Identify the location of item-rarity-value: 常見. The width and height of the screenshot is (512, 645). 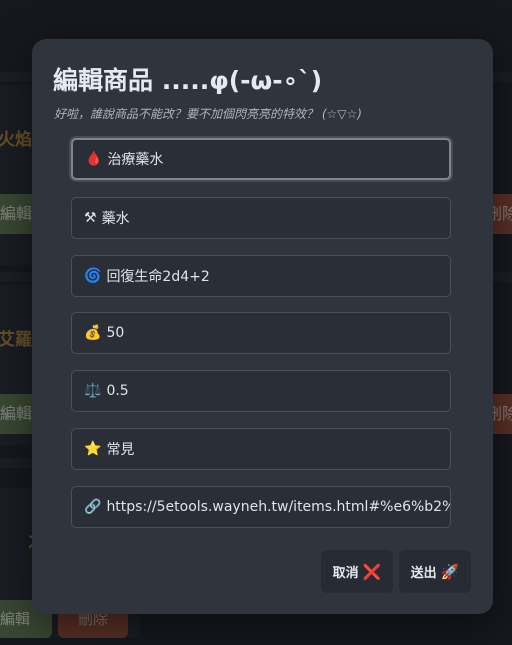
(120, 450).